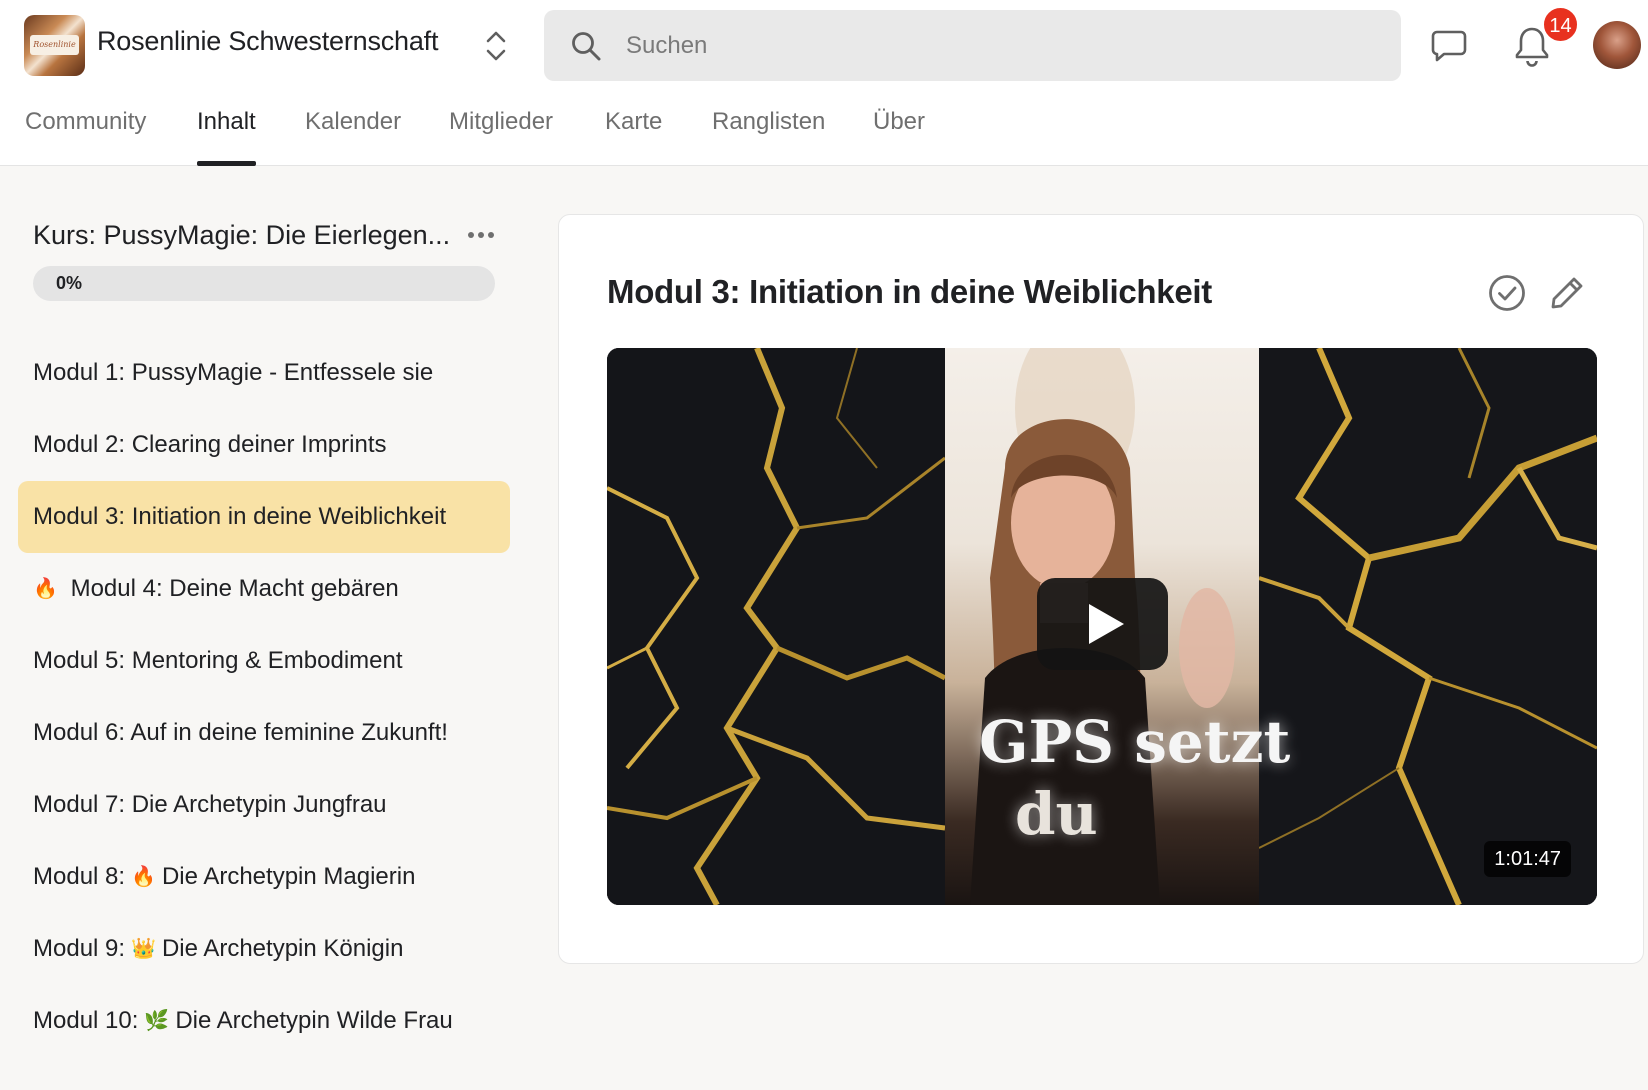 The width and height of the screenshot is (1648, 1090). I want to click on module-prefix: Modul 10:, so click(86, 1020).